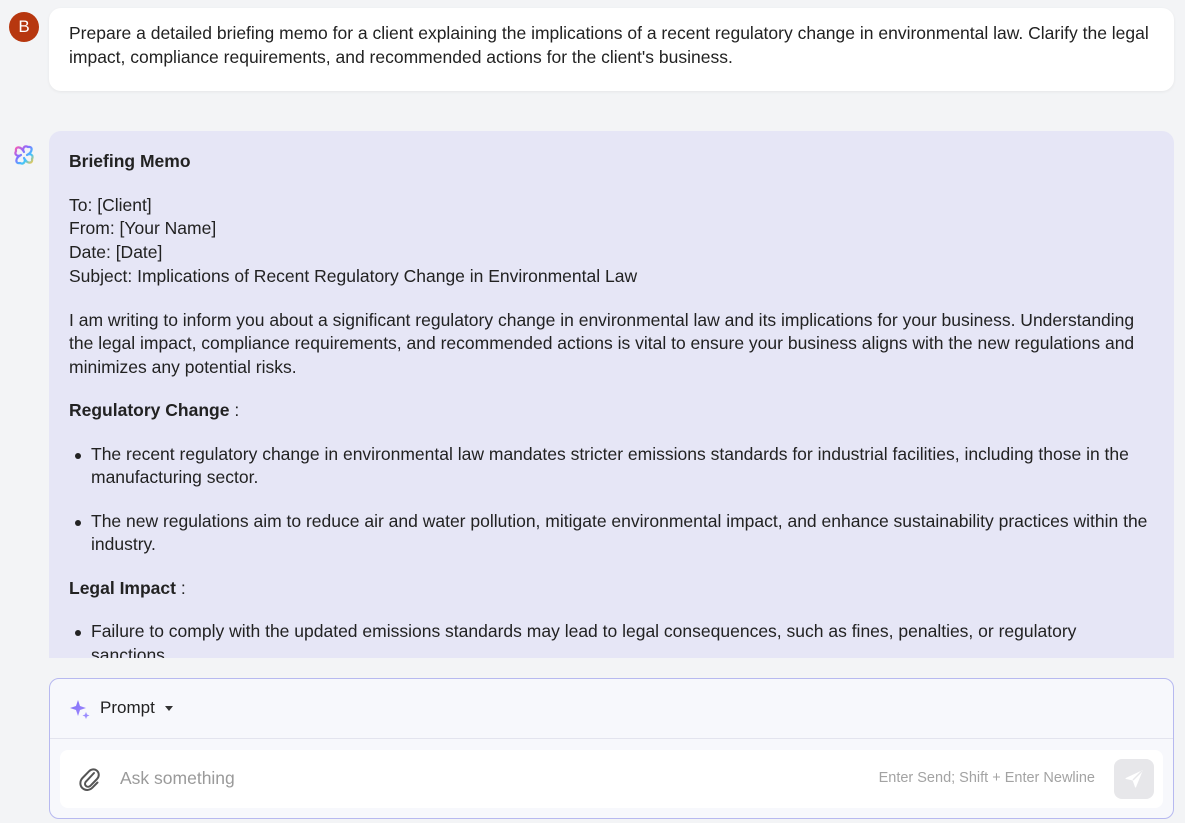  Describe the element at coordinates (986, 778) in the screenshot. I see `send-hint: Enter Send; Shift + Enter Newline` at that location.